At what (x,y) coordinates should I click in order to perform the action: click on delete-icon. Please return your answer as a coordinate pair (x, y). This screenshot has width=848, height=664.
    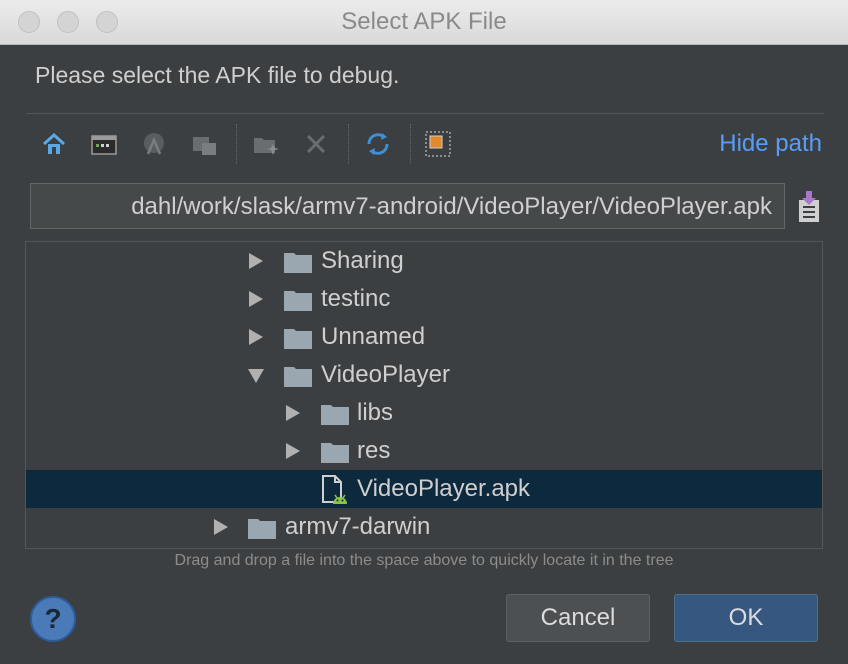
    Looking at the image, I should click on (316, 144).